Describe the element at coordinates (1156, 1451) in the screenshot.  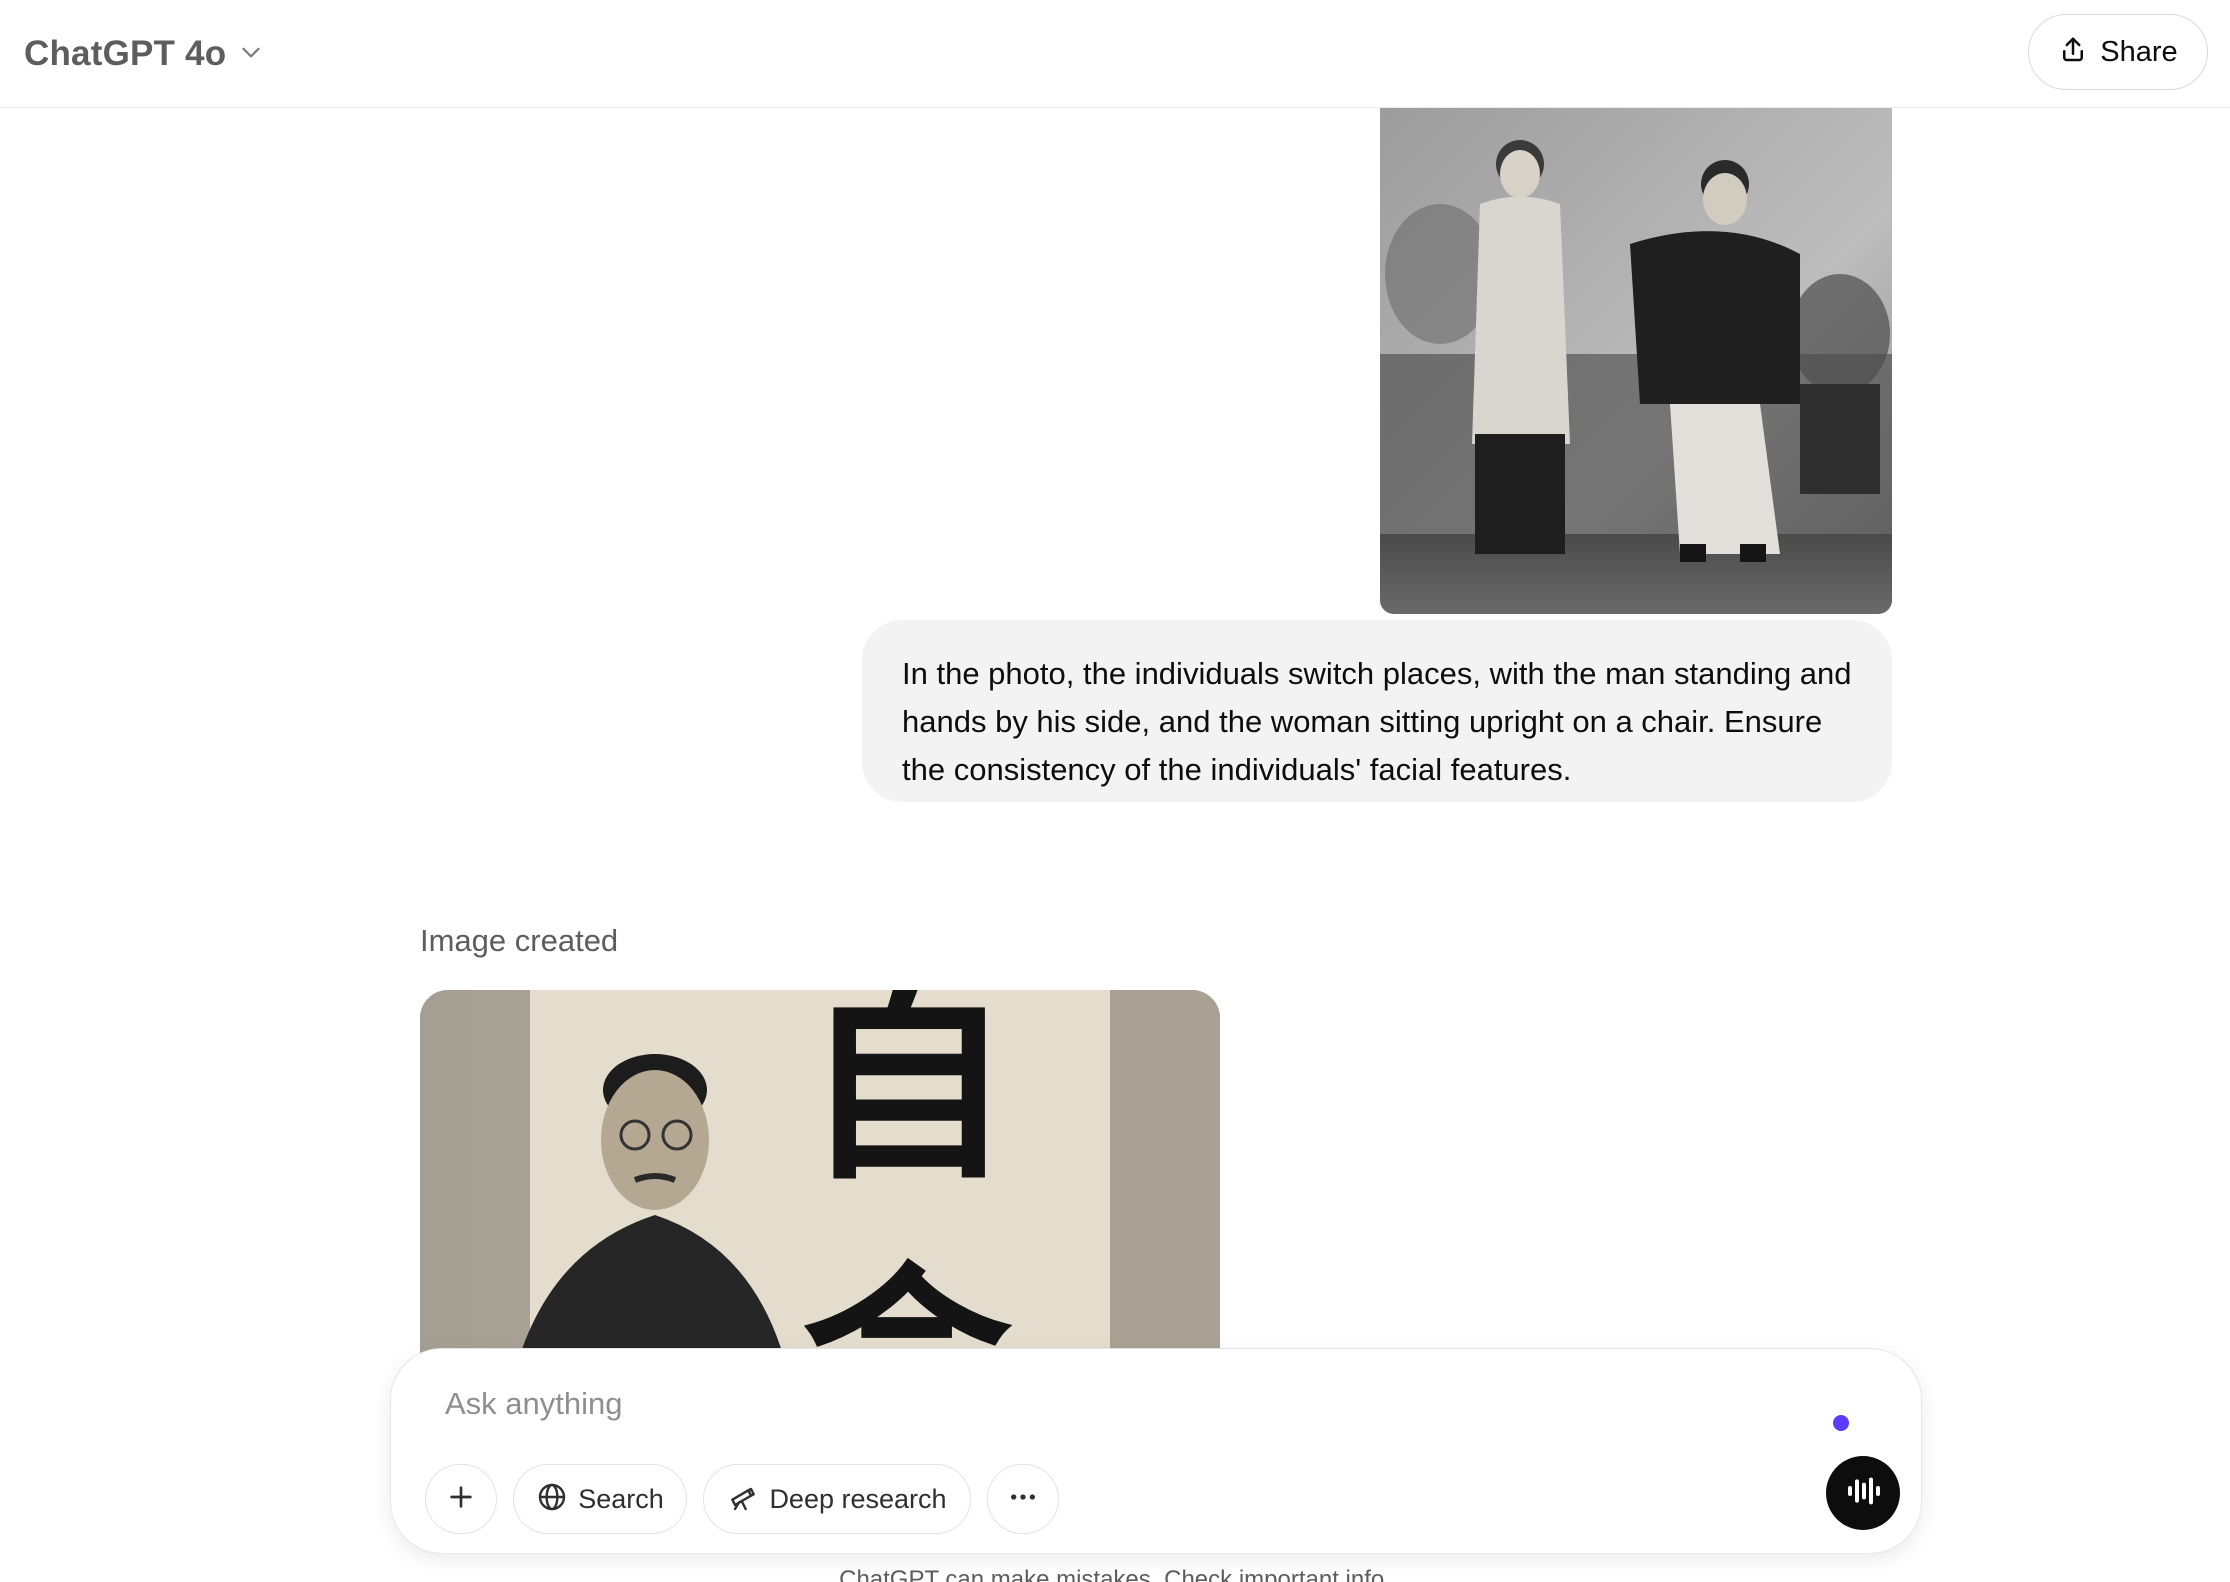
I see `message-composer: Search Deep research` at that location.